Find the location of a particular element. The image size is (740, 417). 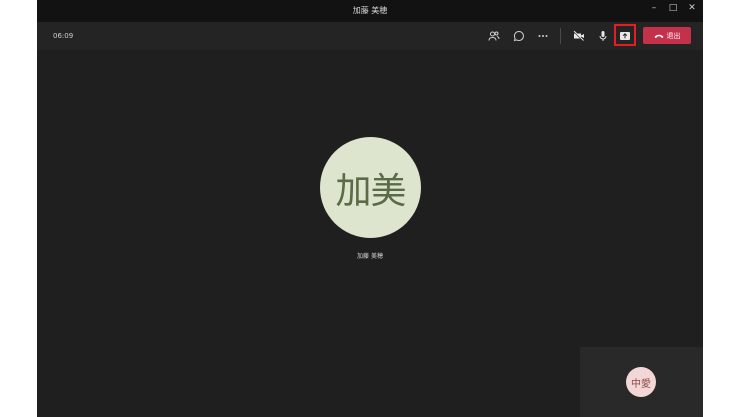

more-icon is located at coordinates (543, 36).